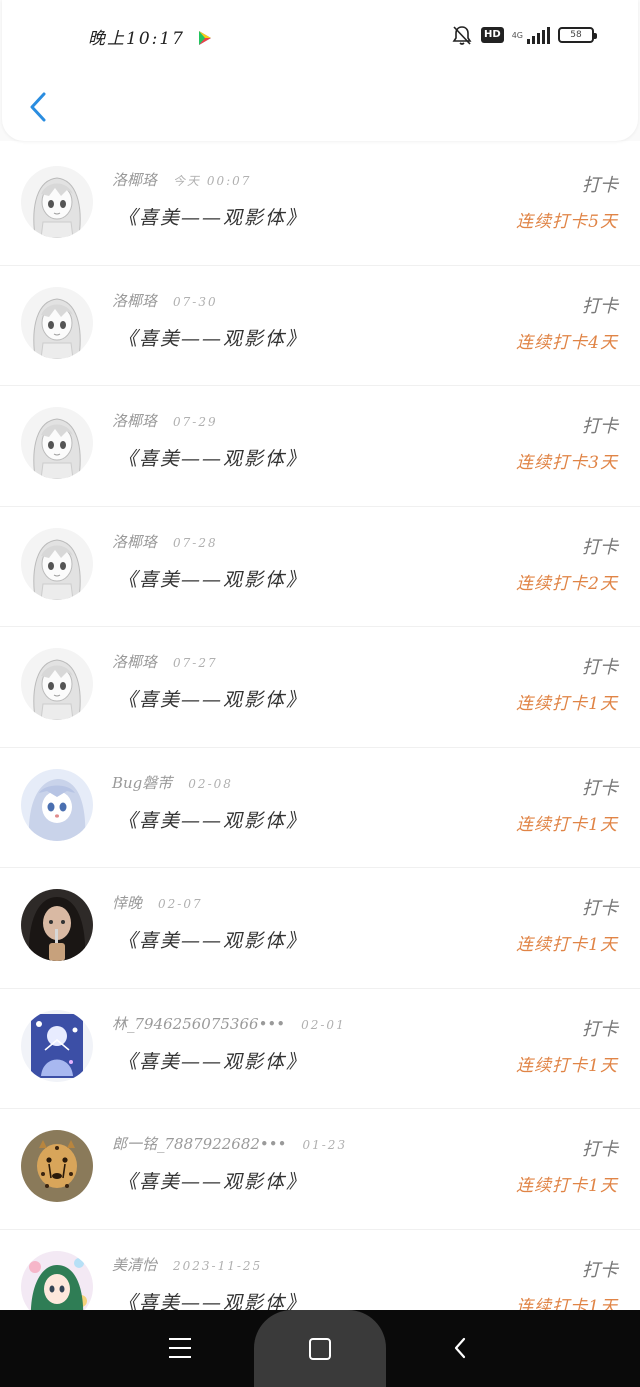 The width and height of the screenshot is (640, 1387). I want to click on home-button, so click(320, 1348).